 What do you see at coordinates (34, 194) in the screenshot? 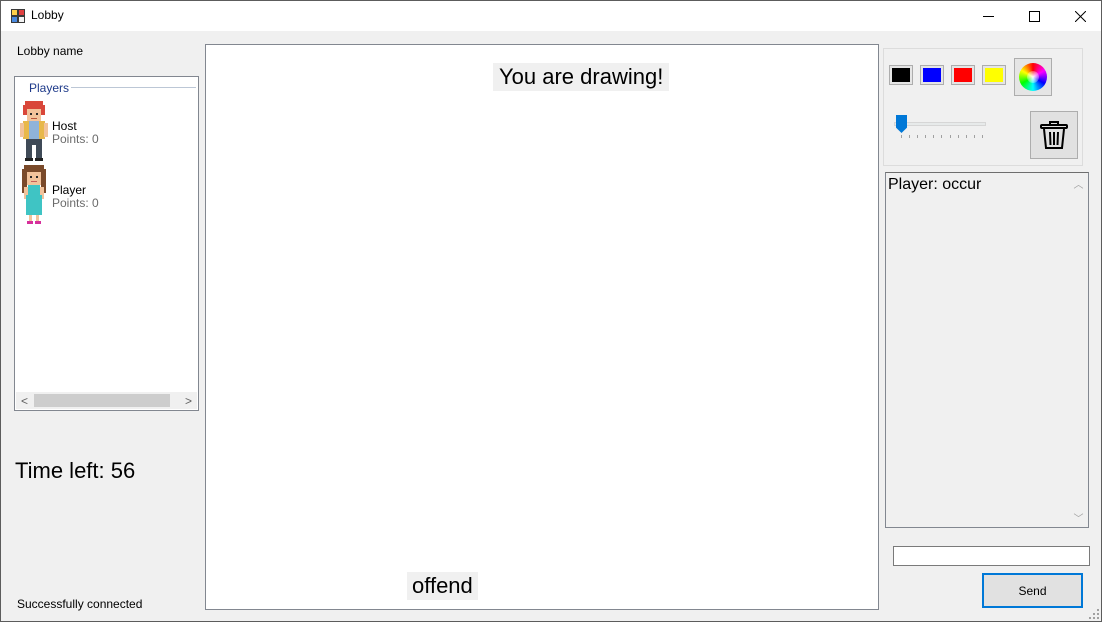
I see `brown-haired-girl-sprite-icon` at bounding box center [34, 194].